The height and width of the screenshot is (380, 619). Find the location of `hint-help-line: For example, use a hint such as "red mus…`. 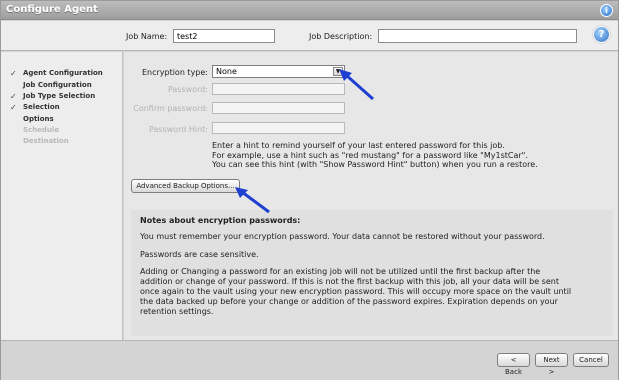

hint-help-line: For example, use a hint such as "red mus… is located at coordinates (370, 155).